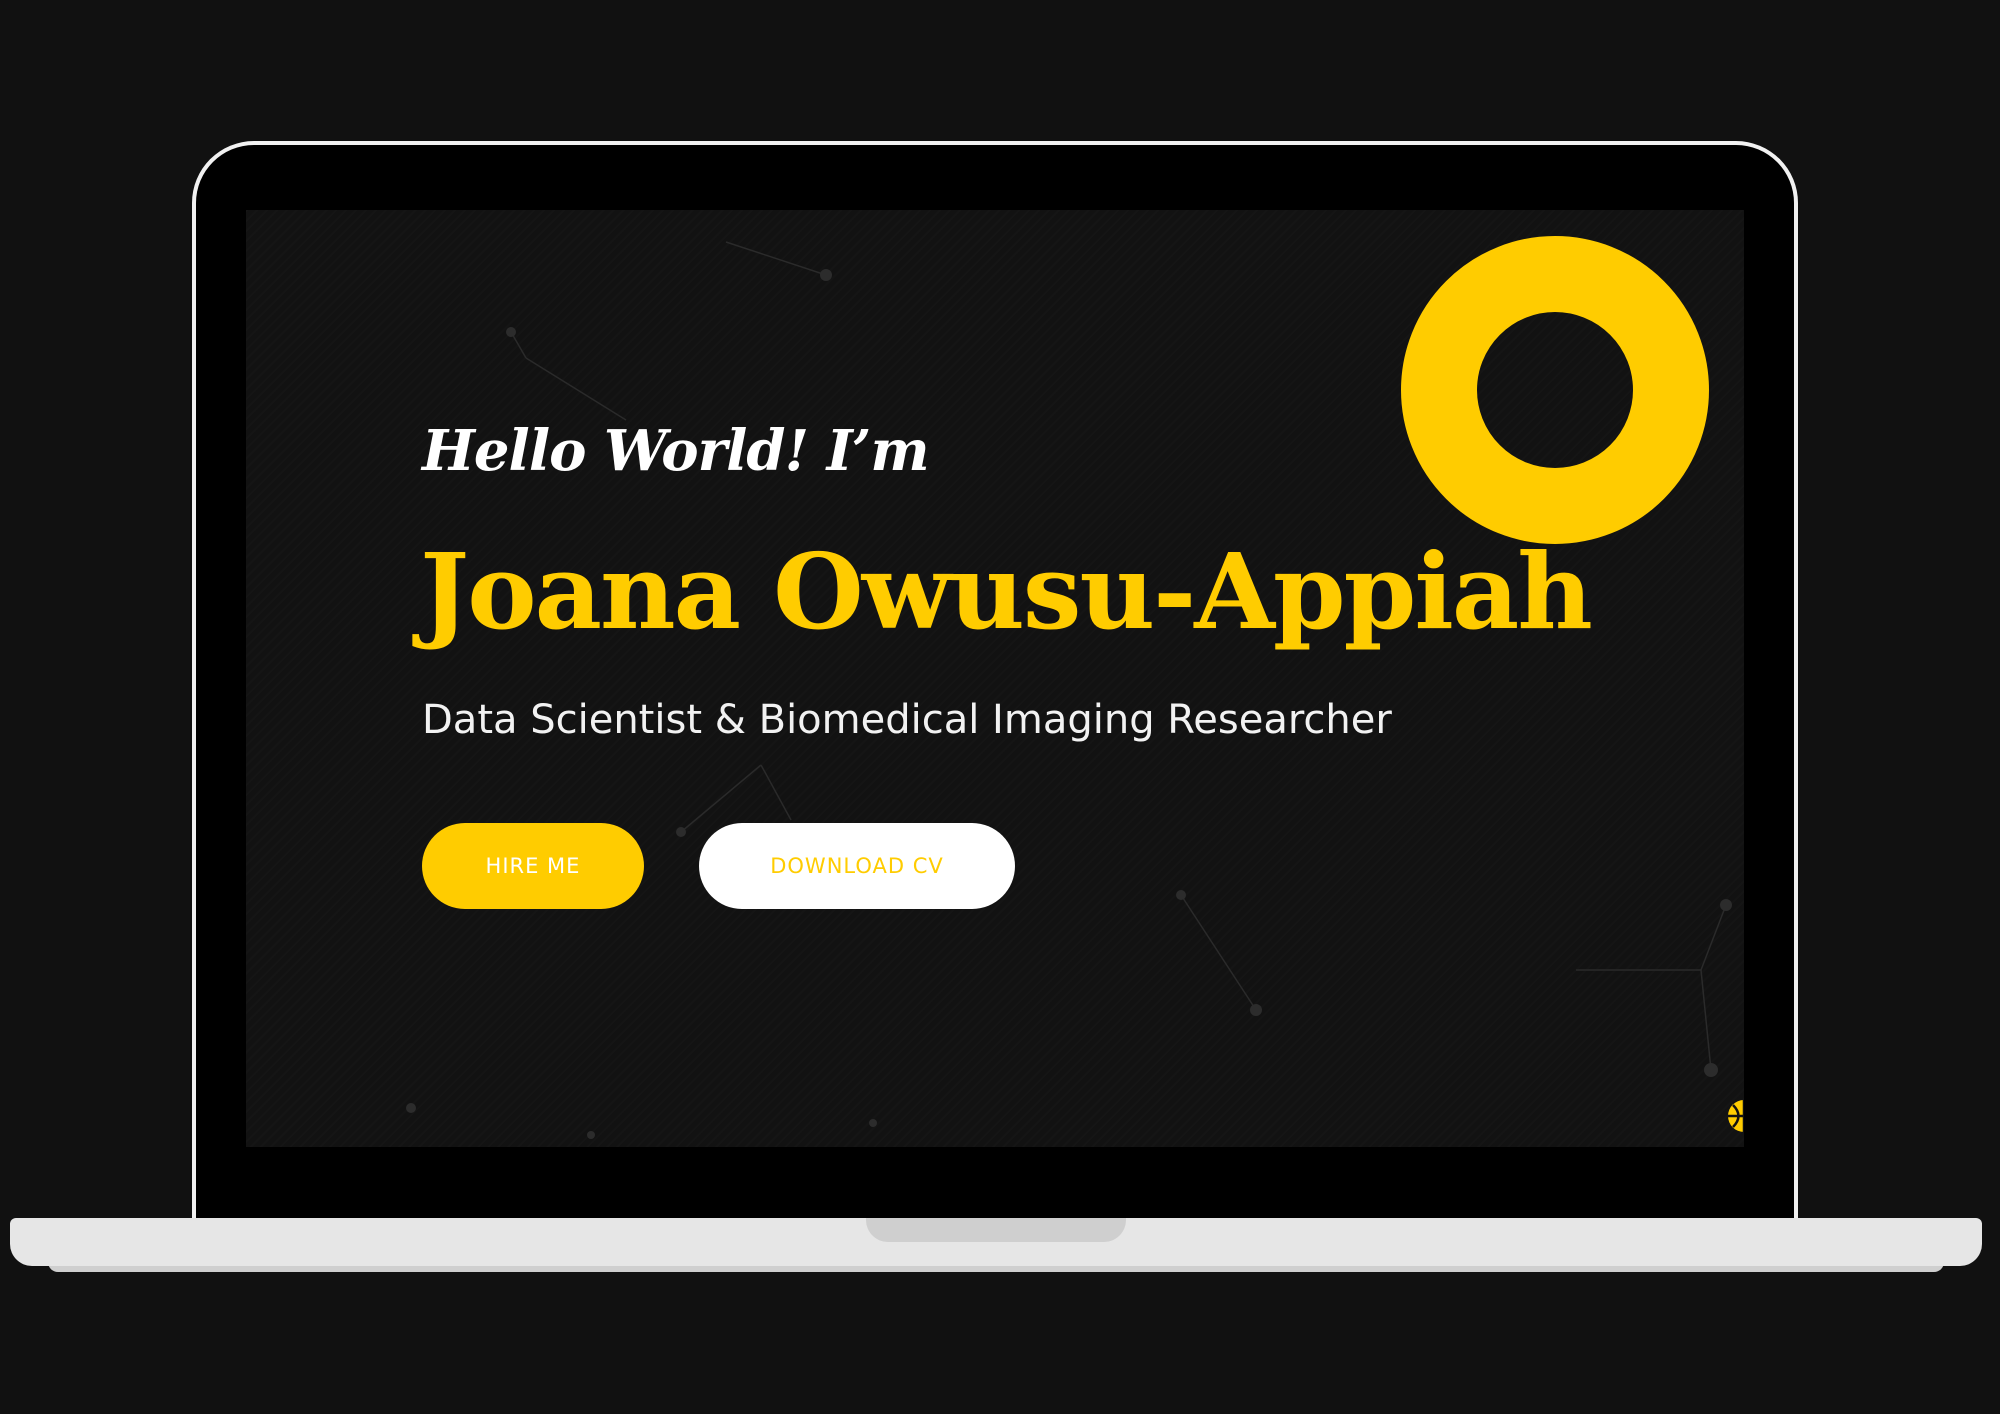 This screenshot has height=1414, width=2000. I want to click on ring-decoration-icon, so click(1555, 390).